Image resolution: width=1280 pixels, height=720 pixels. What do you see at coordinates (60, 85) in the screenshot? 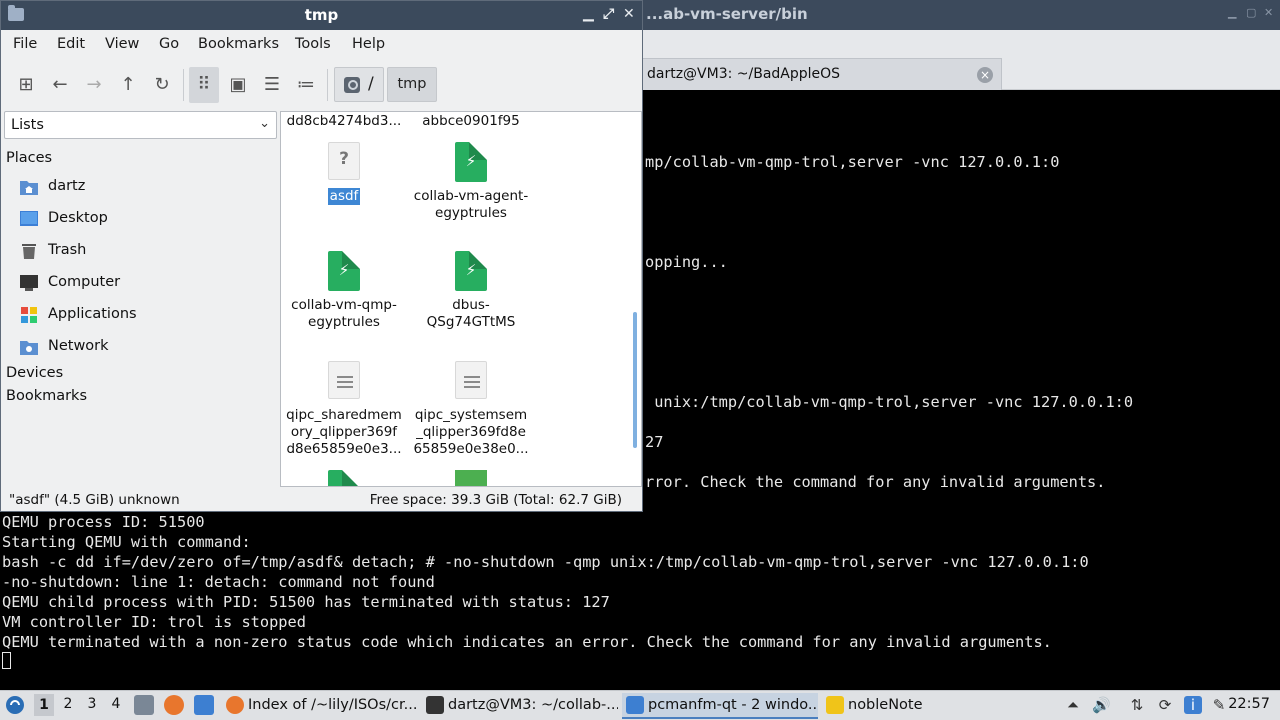
I see `back-icon: ←` at bounding box center [60, 85].